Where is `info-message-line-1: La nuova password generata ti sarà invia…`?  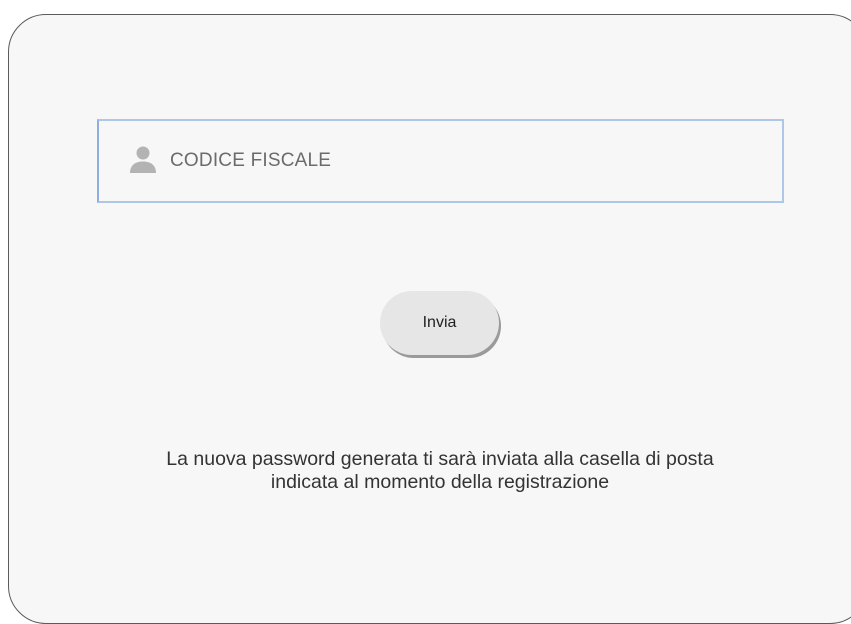
info-message-line-1: La nuova password generata ti sarà invia… is located at coordinates (440, 459).